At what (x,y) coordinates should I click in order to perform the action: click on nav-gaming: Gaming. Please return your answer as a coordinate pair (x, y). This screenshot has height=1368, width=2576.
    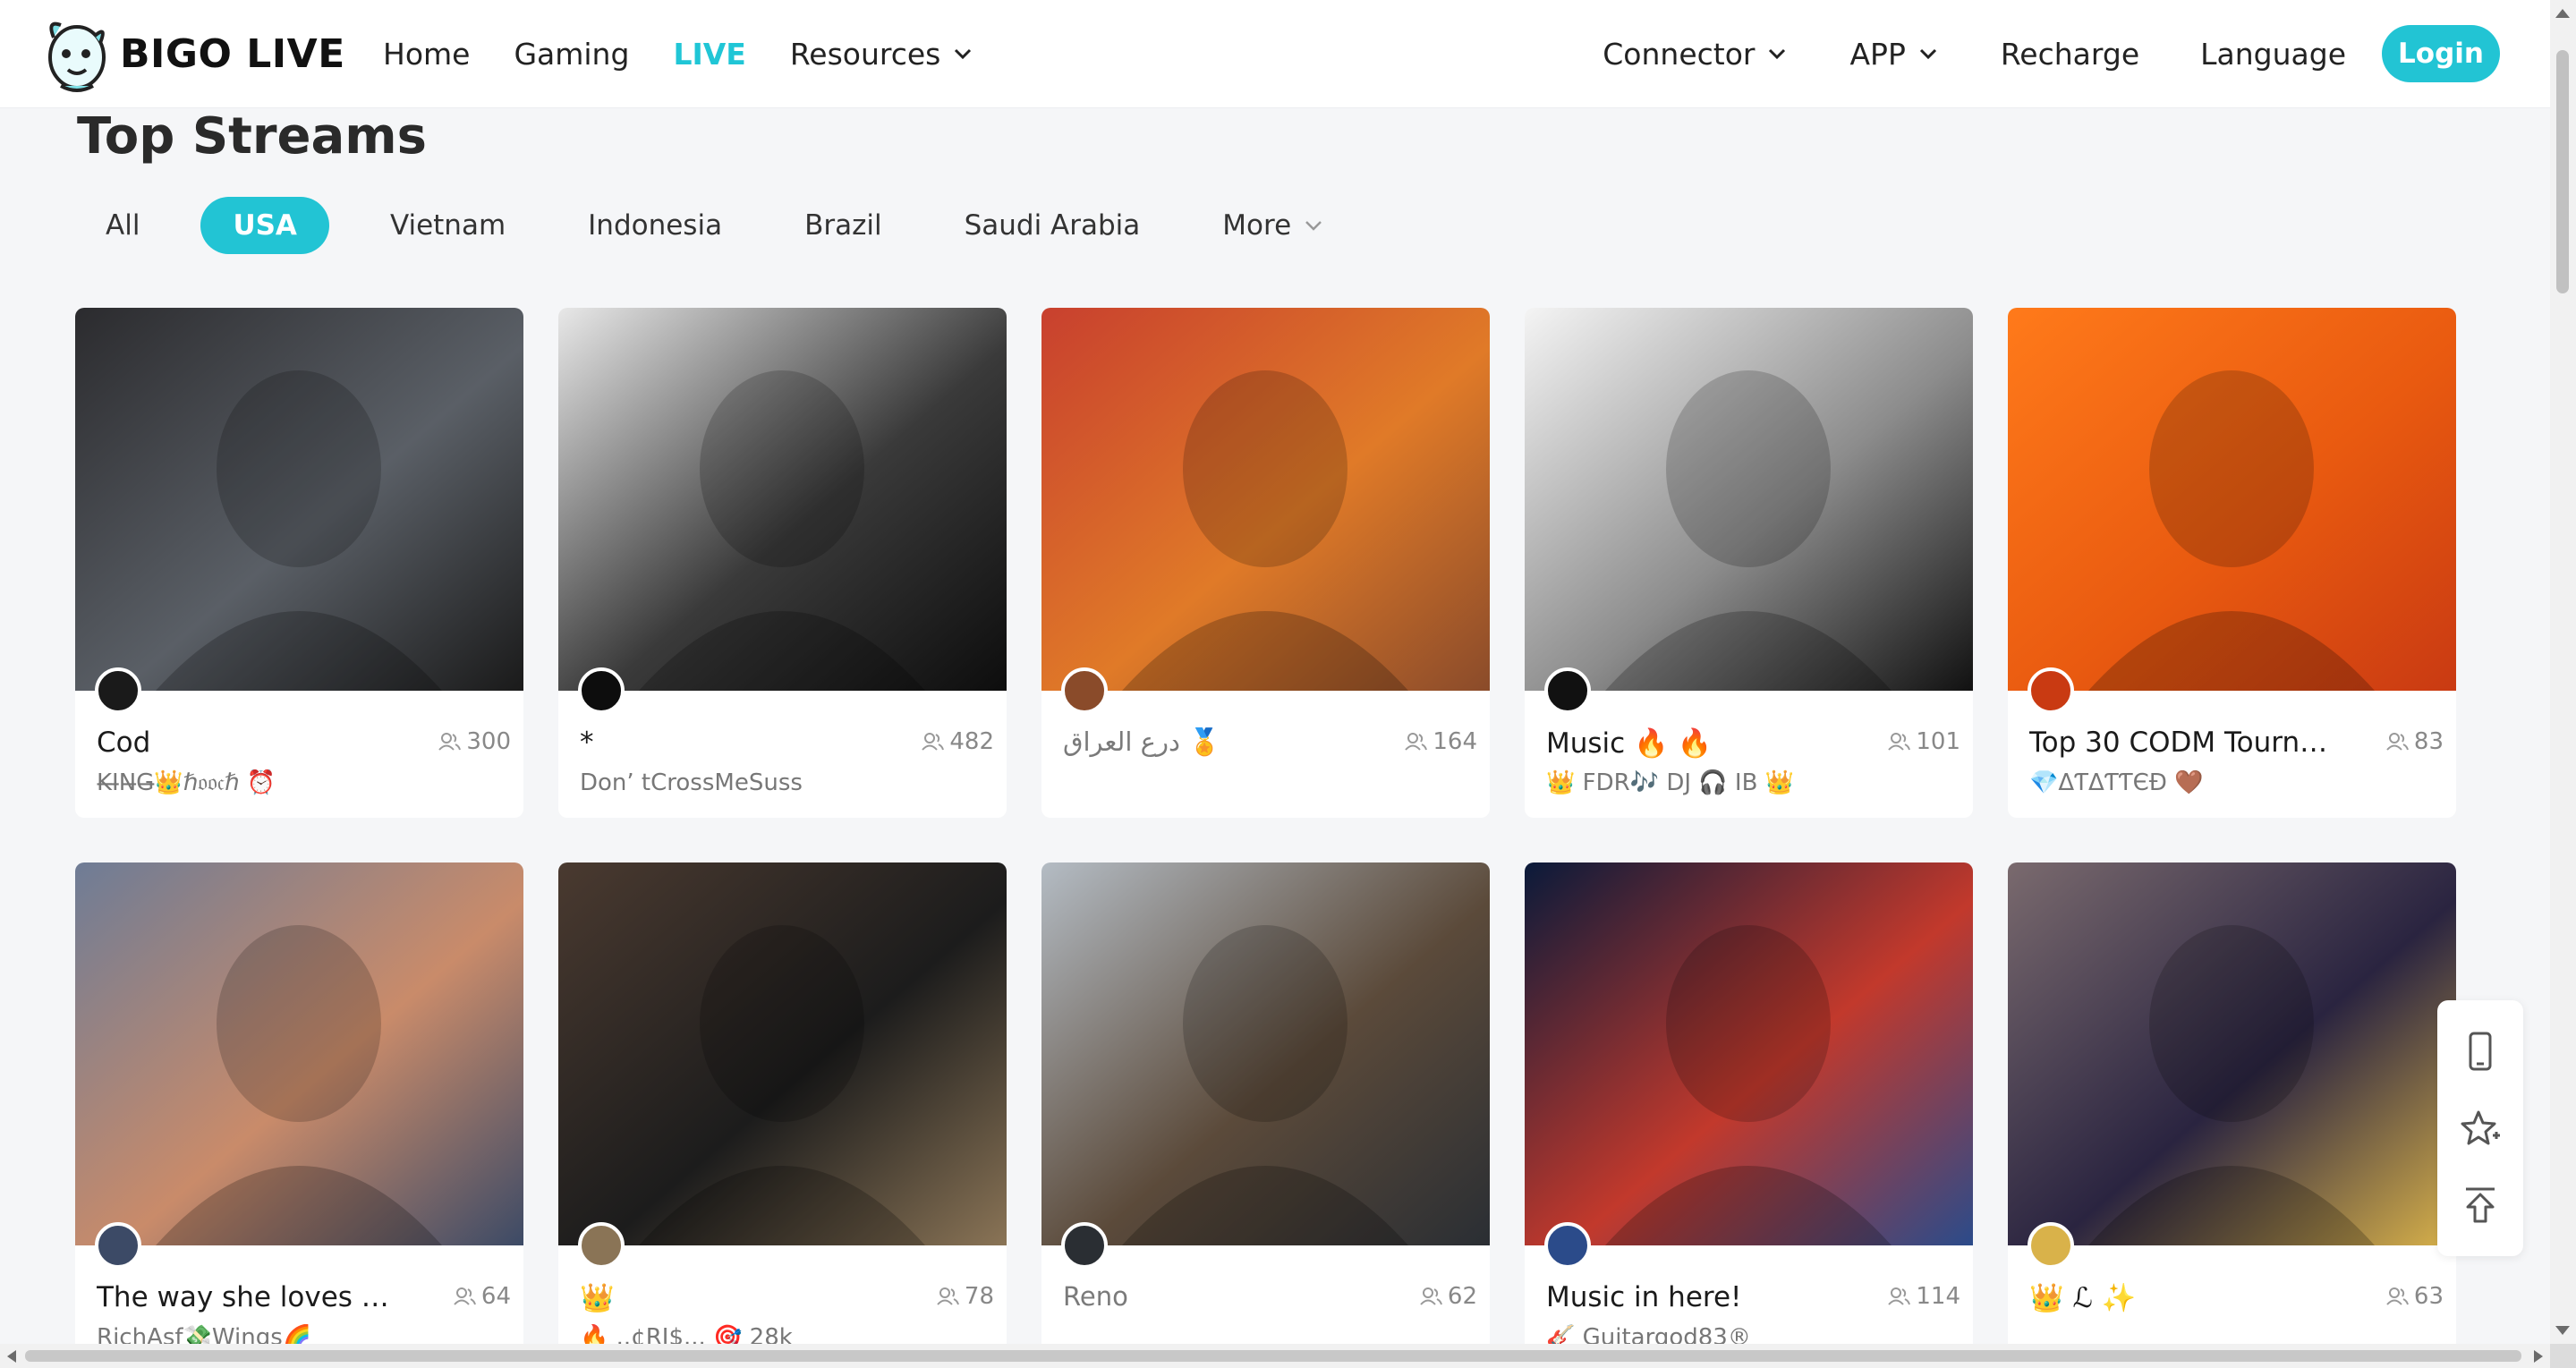
    Looking at the image, I should click on (571, 54).